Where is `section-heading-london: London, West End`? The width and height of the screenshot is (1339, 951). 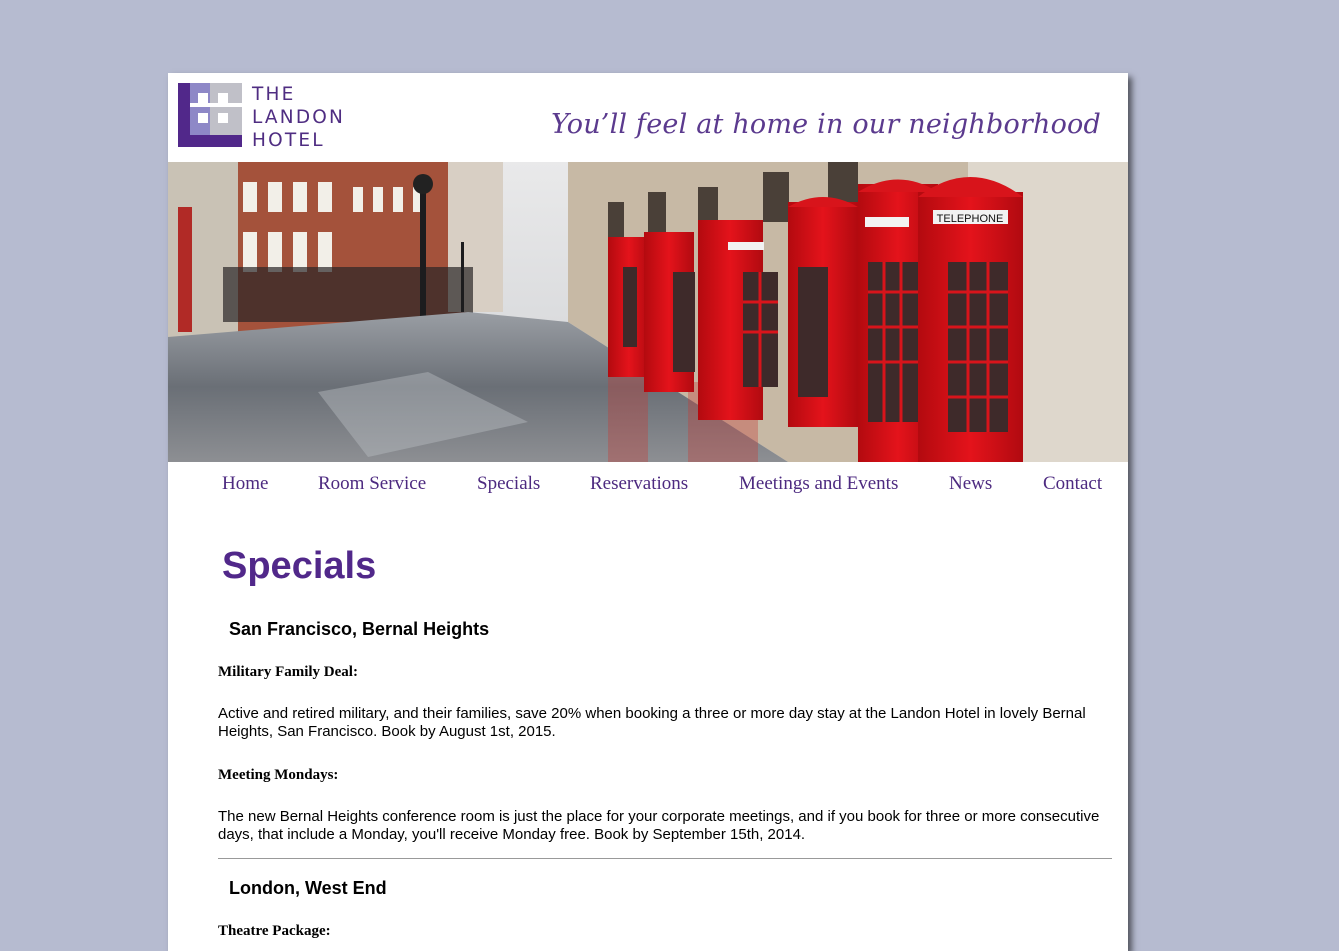
section-heading-london: London, West End is located at coordinates (308, 888).